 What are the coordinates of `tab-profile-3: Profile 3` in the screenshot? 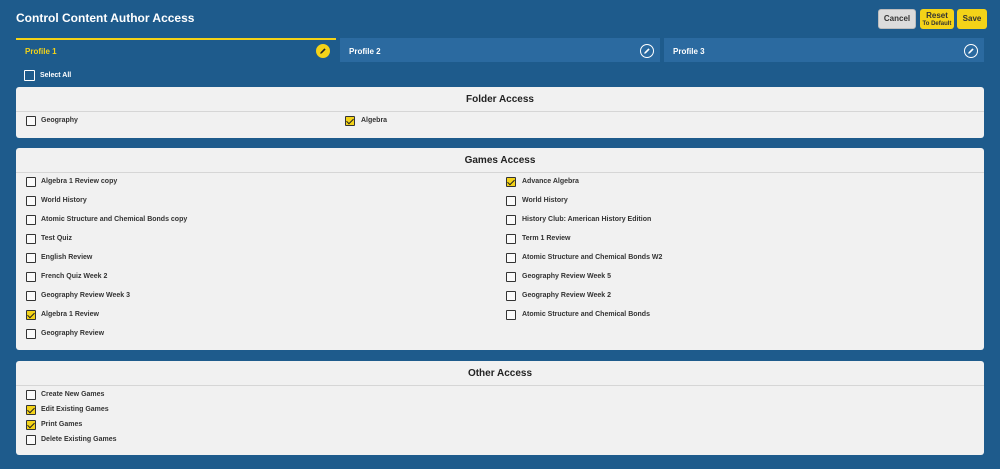 It's located at (824, 50).